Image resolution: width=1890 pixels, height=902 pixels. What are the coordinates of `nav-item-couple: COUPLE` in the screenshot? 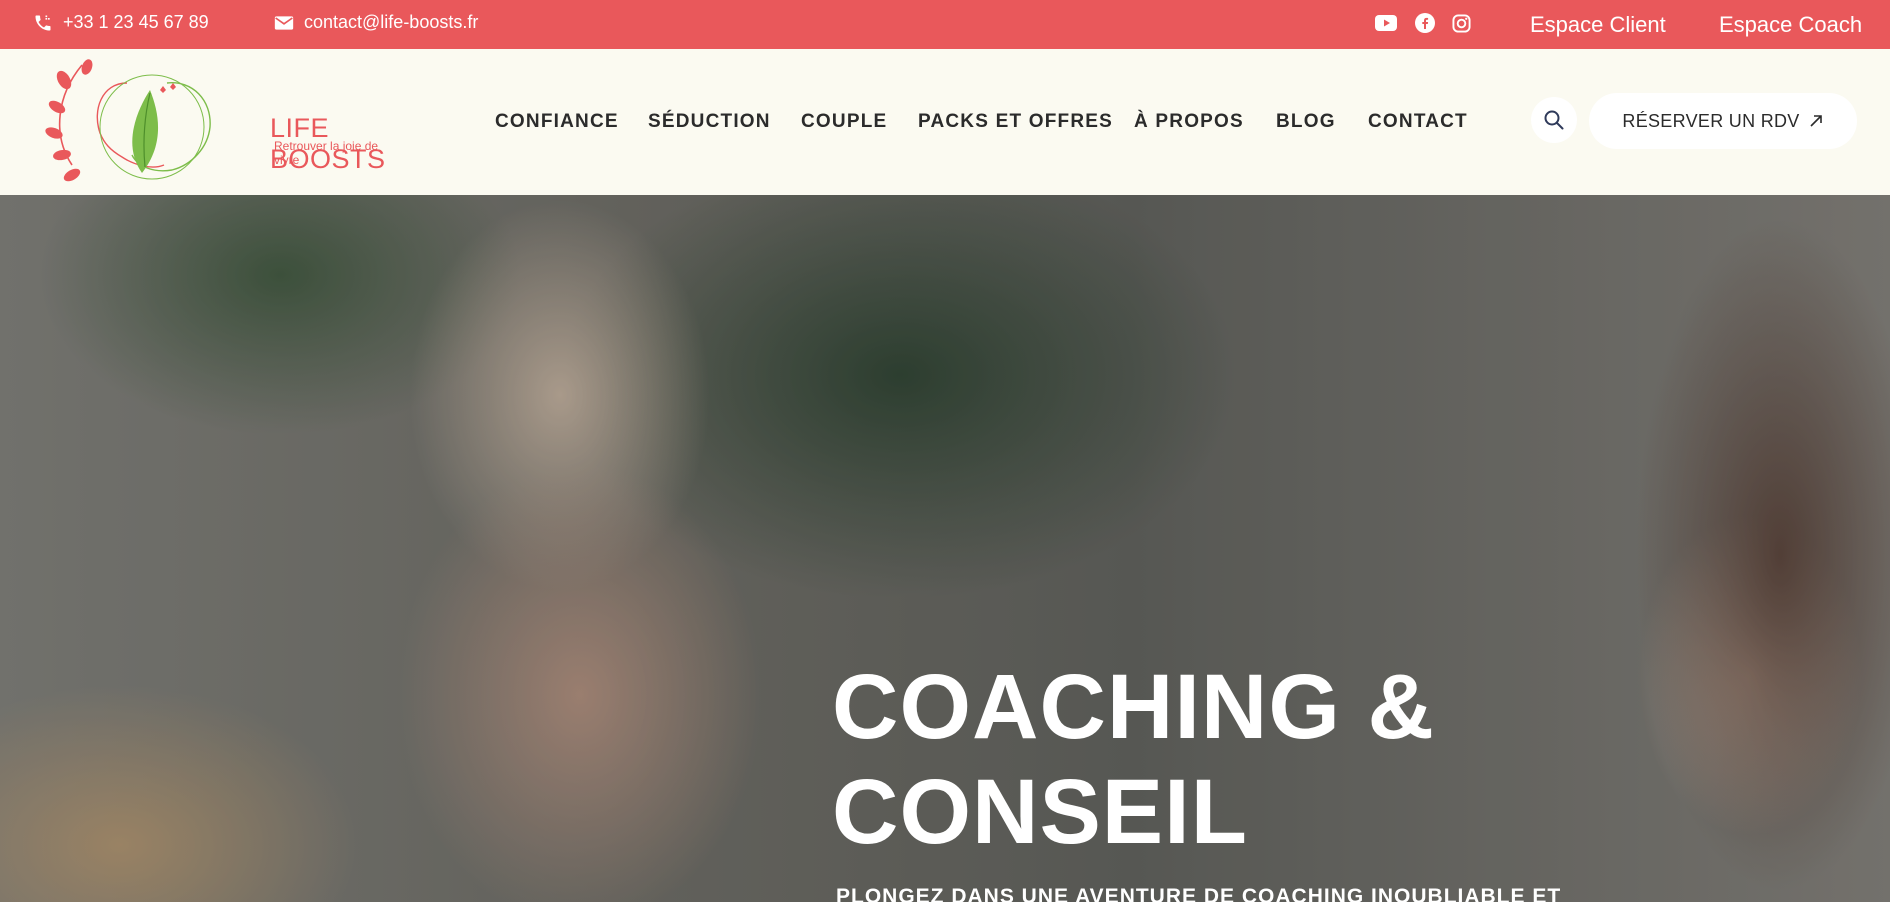 It's located at (844, 122).